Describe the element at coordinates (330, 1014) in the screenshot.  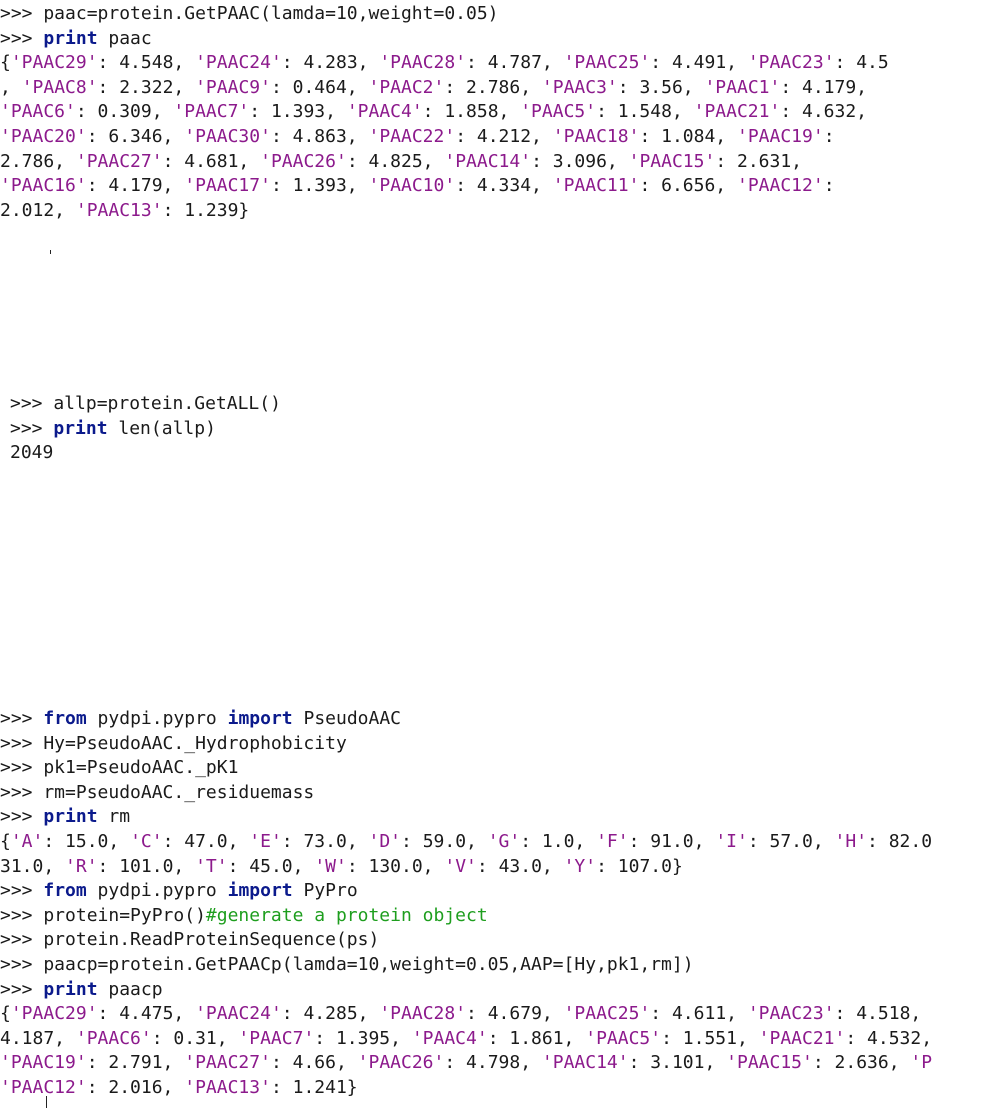
I see `code-token: : 4.285,` at that location.